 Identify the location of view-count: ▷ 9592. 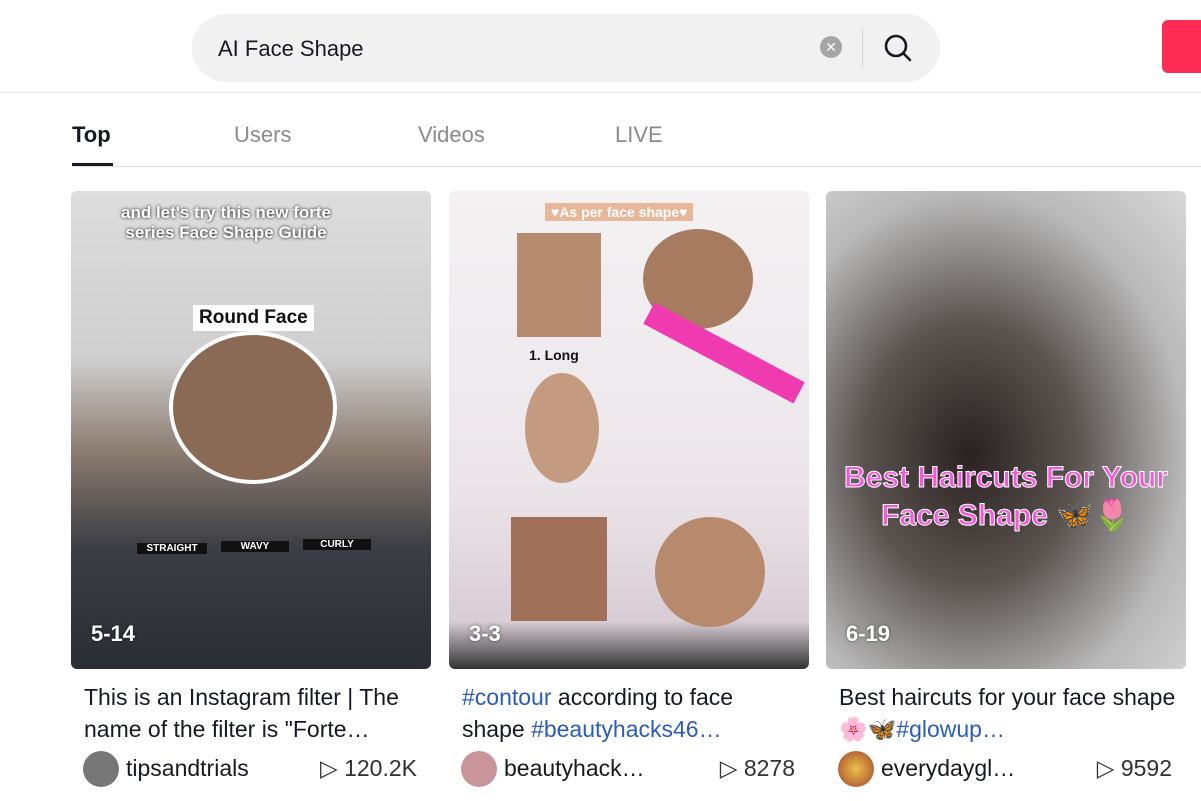
(1134, 768).